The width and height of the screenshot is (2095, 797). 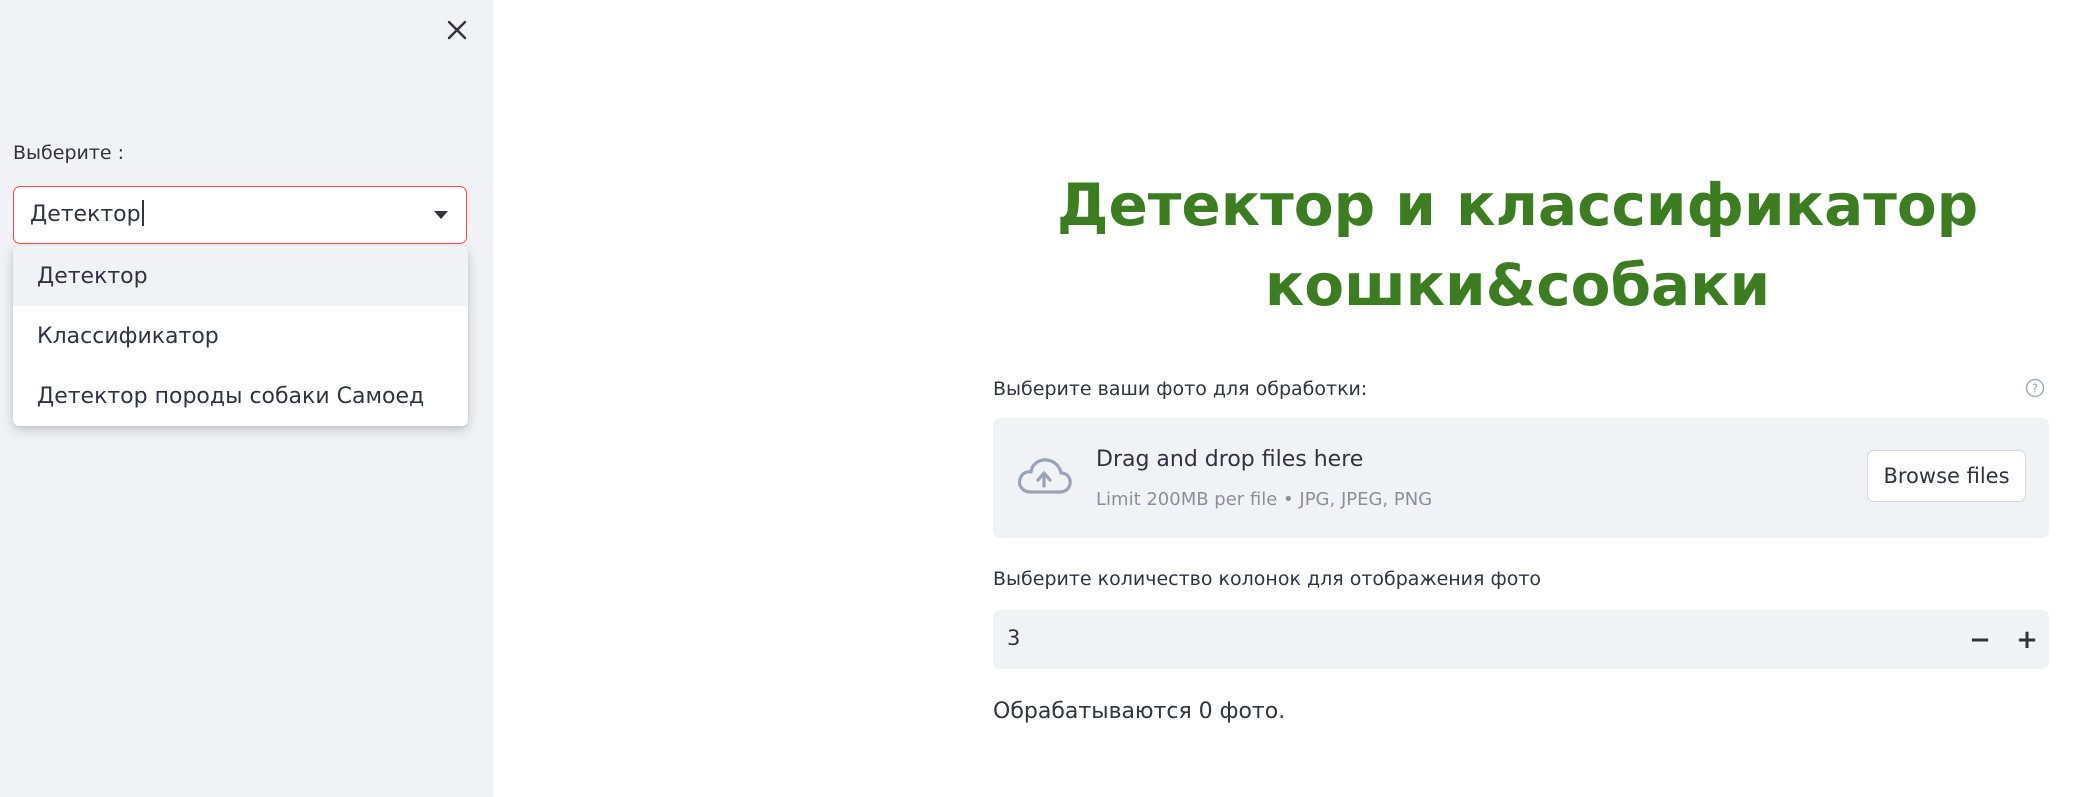 What do you see at coordinates (240, 276) in the screenshot?
I see `dropdown-option-detector: Детектор` at bounding box center [240, 276].